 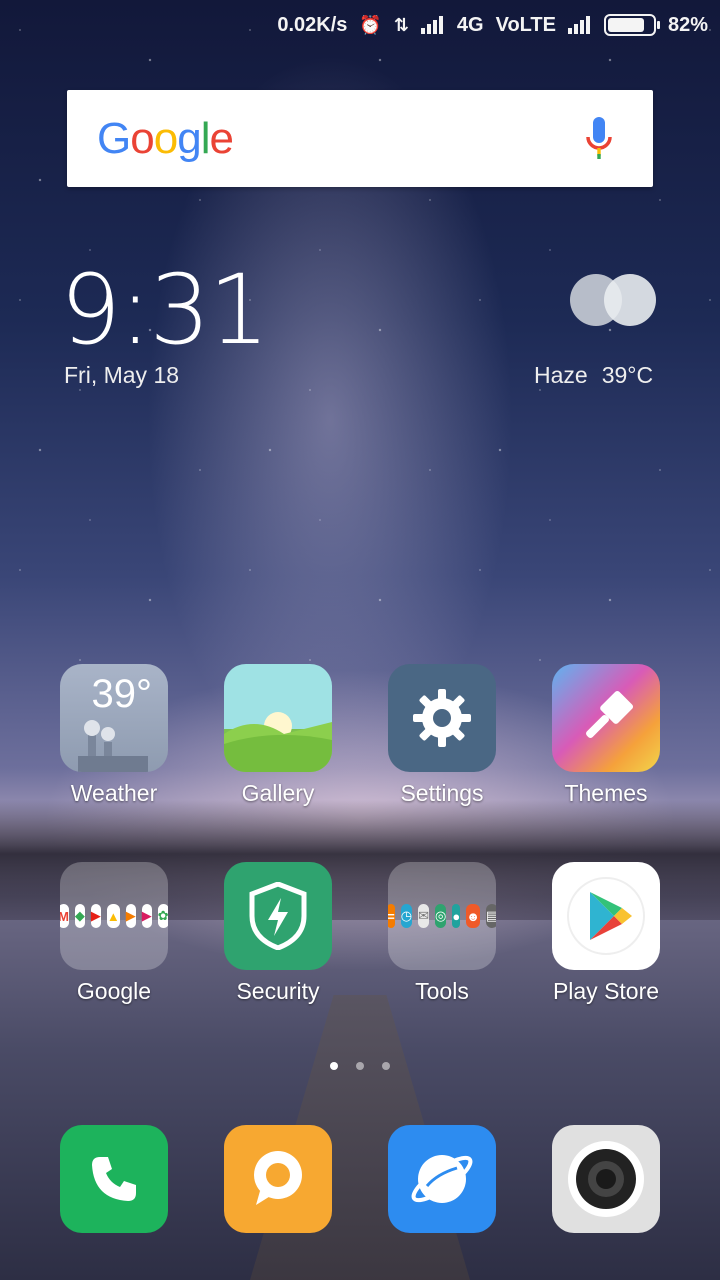 I want to click on file-manager-icon: ▤, so click(x=490, y=916).